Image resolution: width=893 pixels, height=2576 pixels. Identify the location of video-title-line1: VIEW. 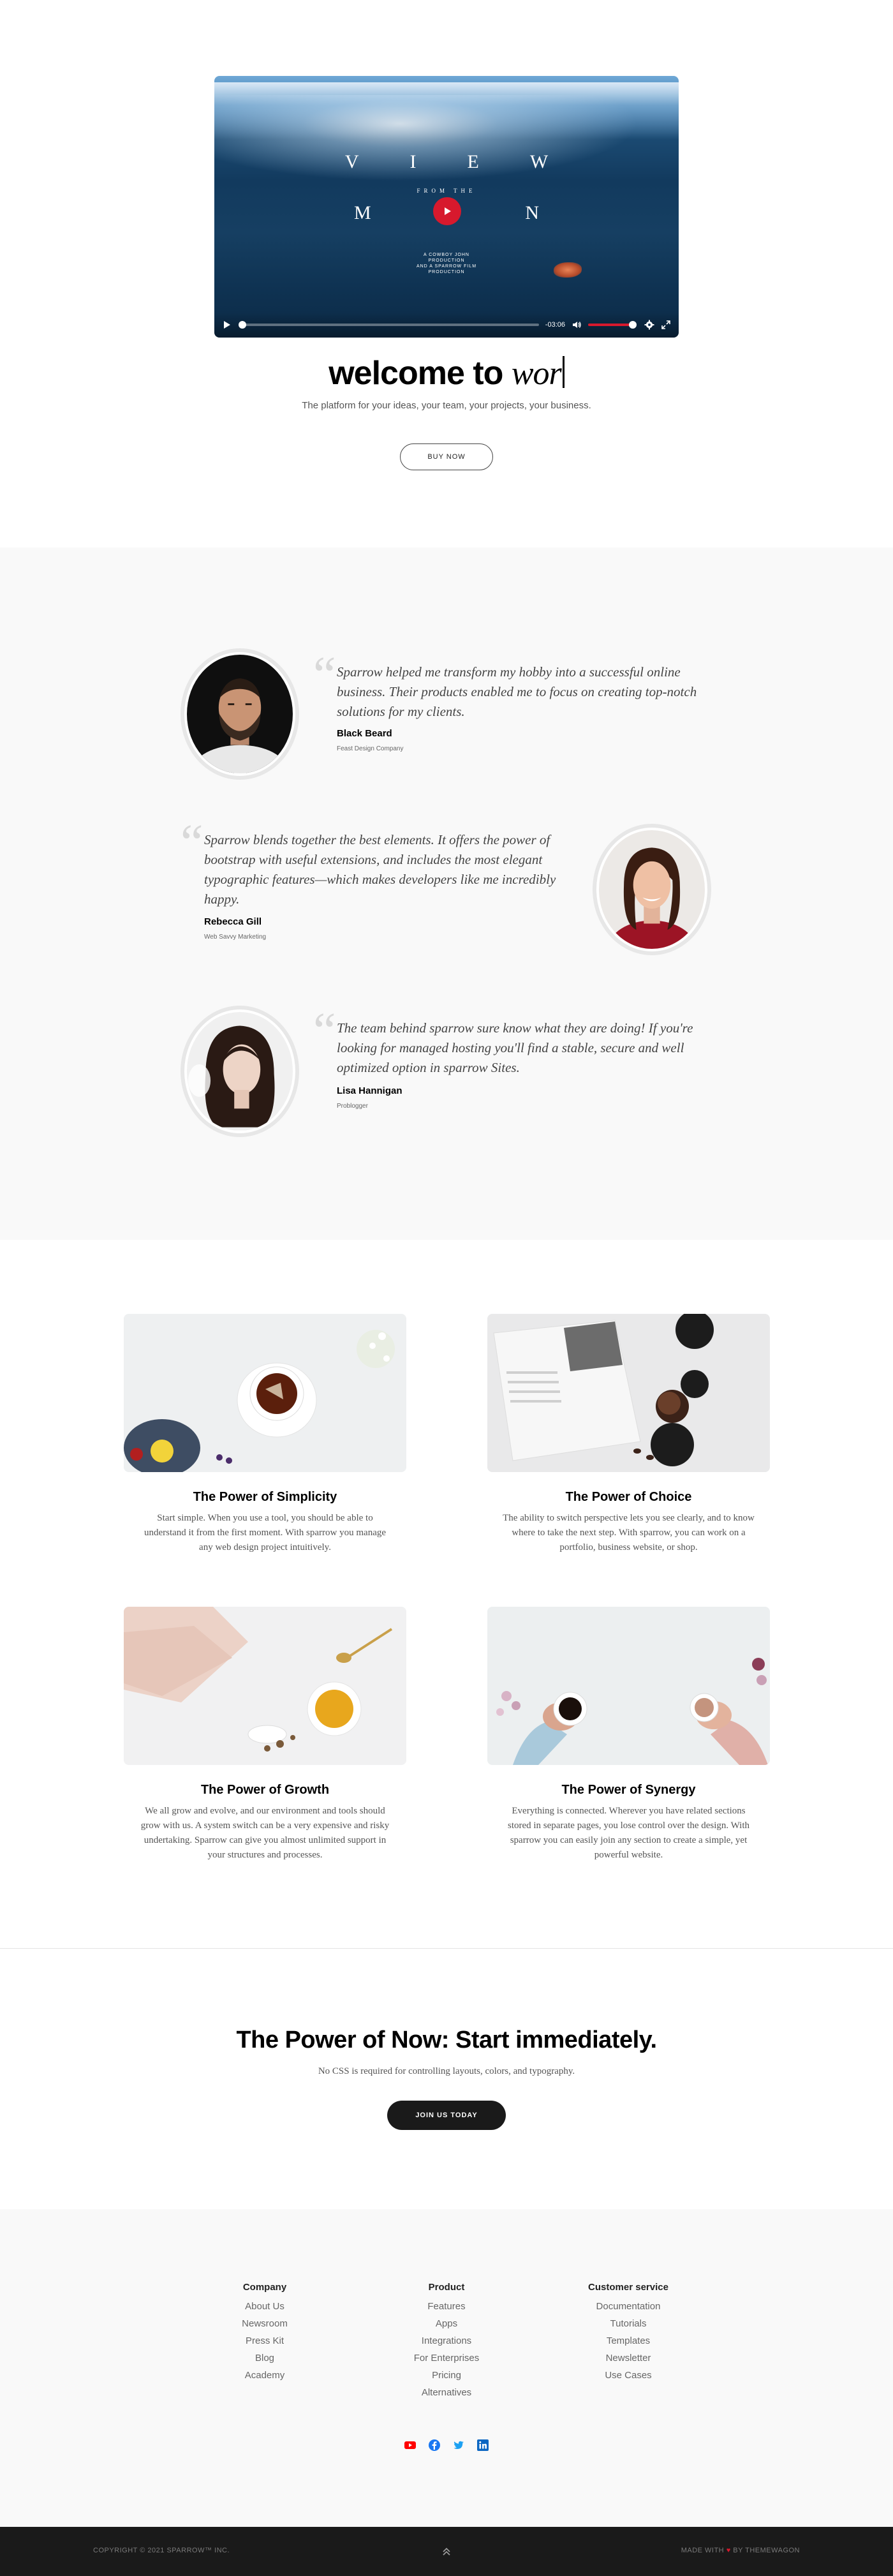
(472, 161).